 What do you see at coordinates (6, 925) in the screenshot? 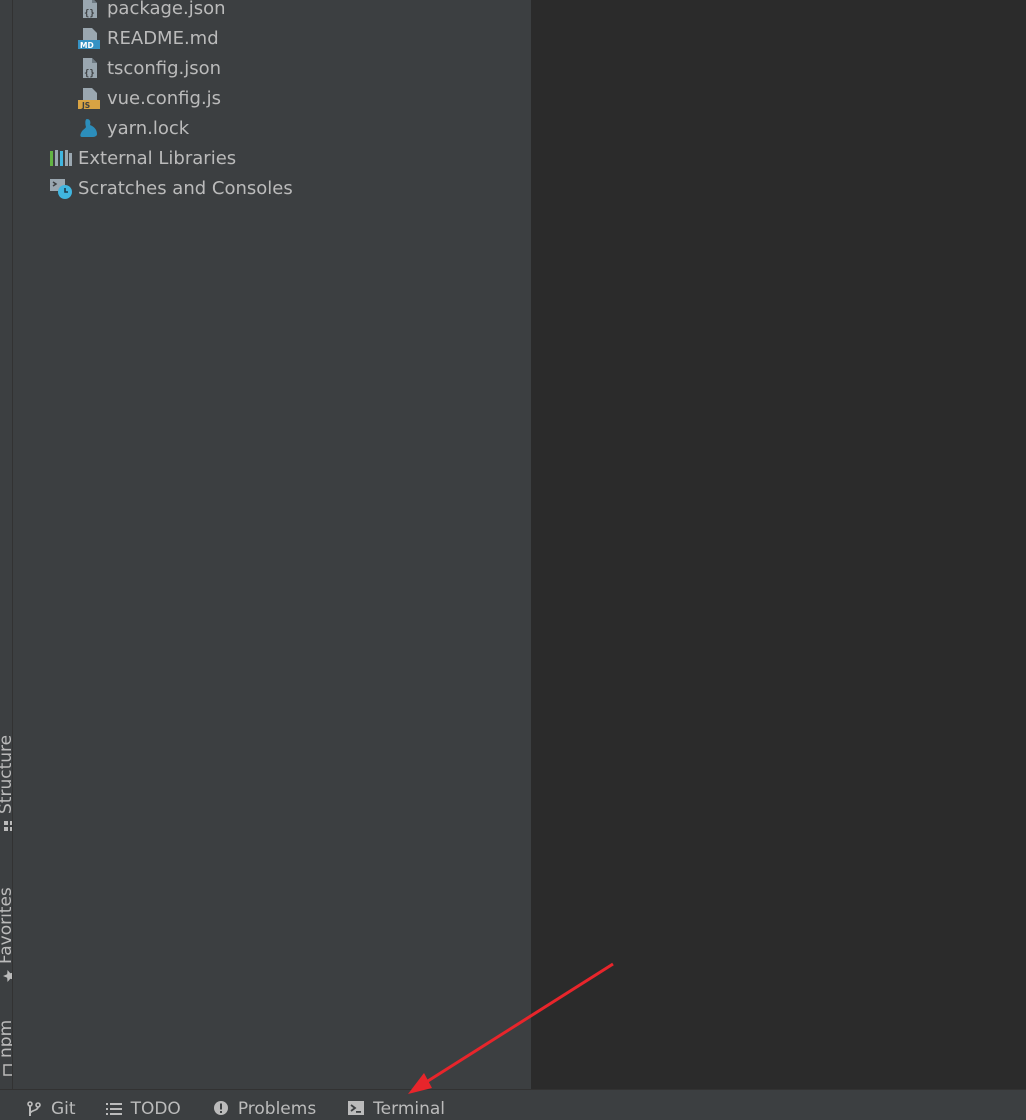
I see `favorites-tab-label: Favorites` at bounding box center [6, 925].